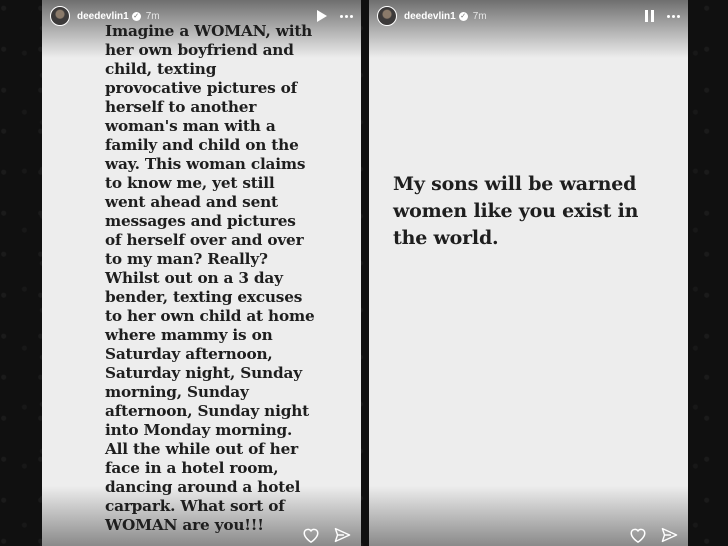 The image size is (728, 546). I want to click on play-button, so click(322, 16).